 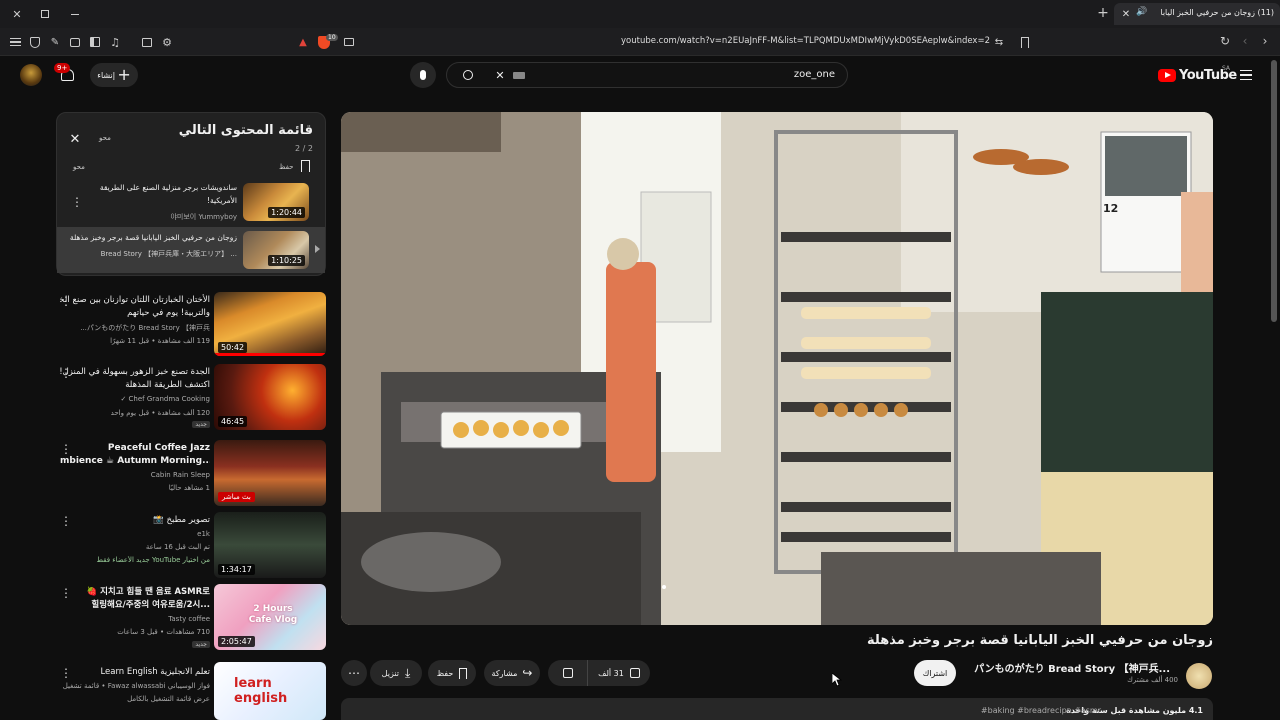 What do you see at coordinates (611, 673) in the screenshot?
I see `like-count: 31 ألف` at bounding box center [611, 673].